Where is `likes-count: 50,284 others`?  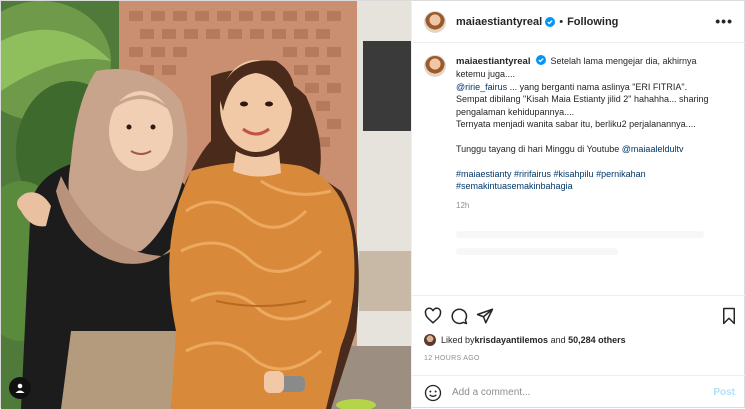 likes-count: 50,284 others is located at coordinates (597, 340).